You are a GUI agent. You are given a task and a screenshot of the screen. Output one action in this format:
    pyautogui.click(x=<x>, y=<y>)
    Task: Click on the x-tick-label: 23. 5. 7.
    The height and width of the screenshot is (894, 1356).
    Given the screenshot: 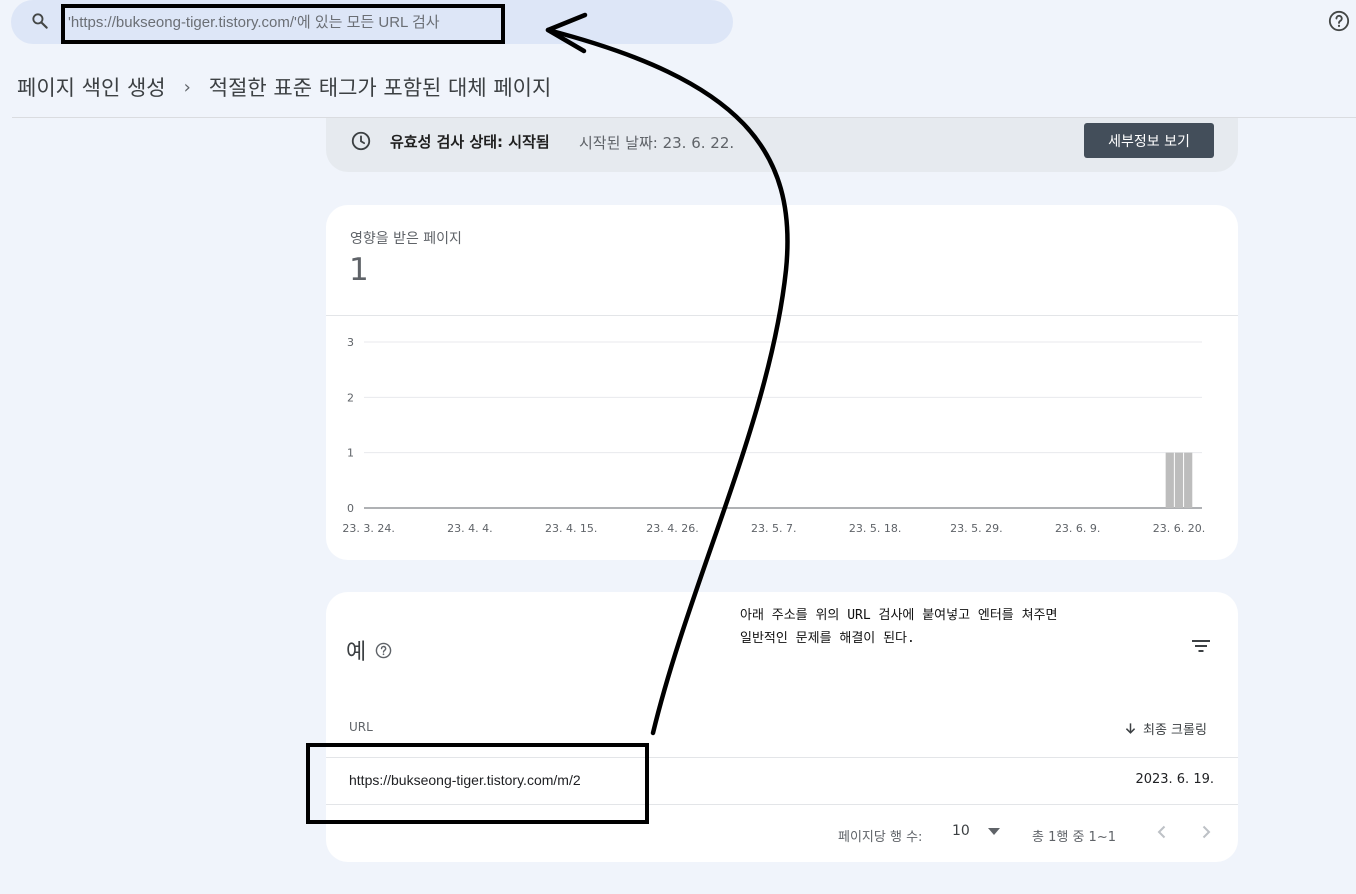 What is the action you would take?
    pyautogui.click(x=773, y=528)
    